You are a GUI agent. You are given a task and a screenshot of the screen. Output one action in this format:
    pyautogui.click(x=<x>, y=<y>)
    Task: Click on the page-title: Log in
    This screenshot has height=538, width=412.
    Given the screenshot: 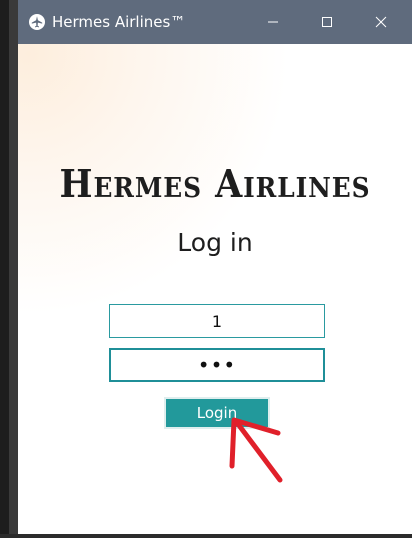 What is the action you would take?
    pyautogui.click(x=215, y=242)
    